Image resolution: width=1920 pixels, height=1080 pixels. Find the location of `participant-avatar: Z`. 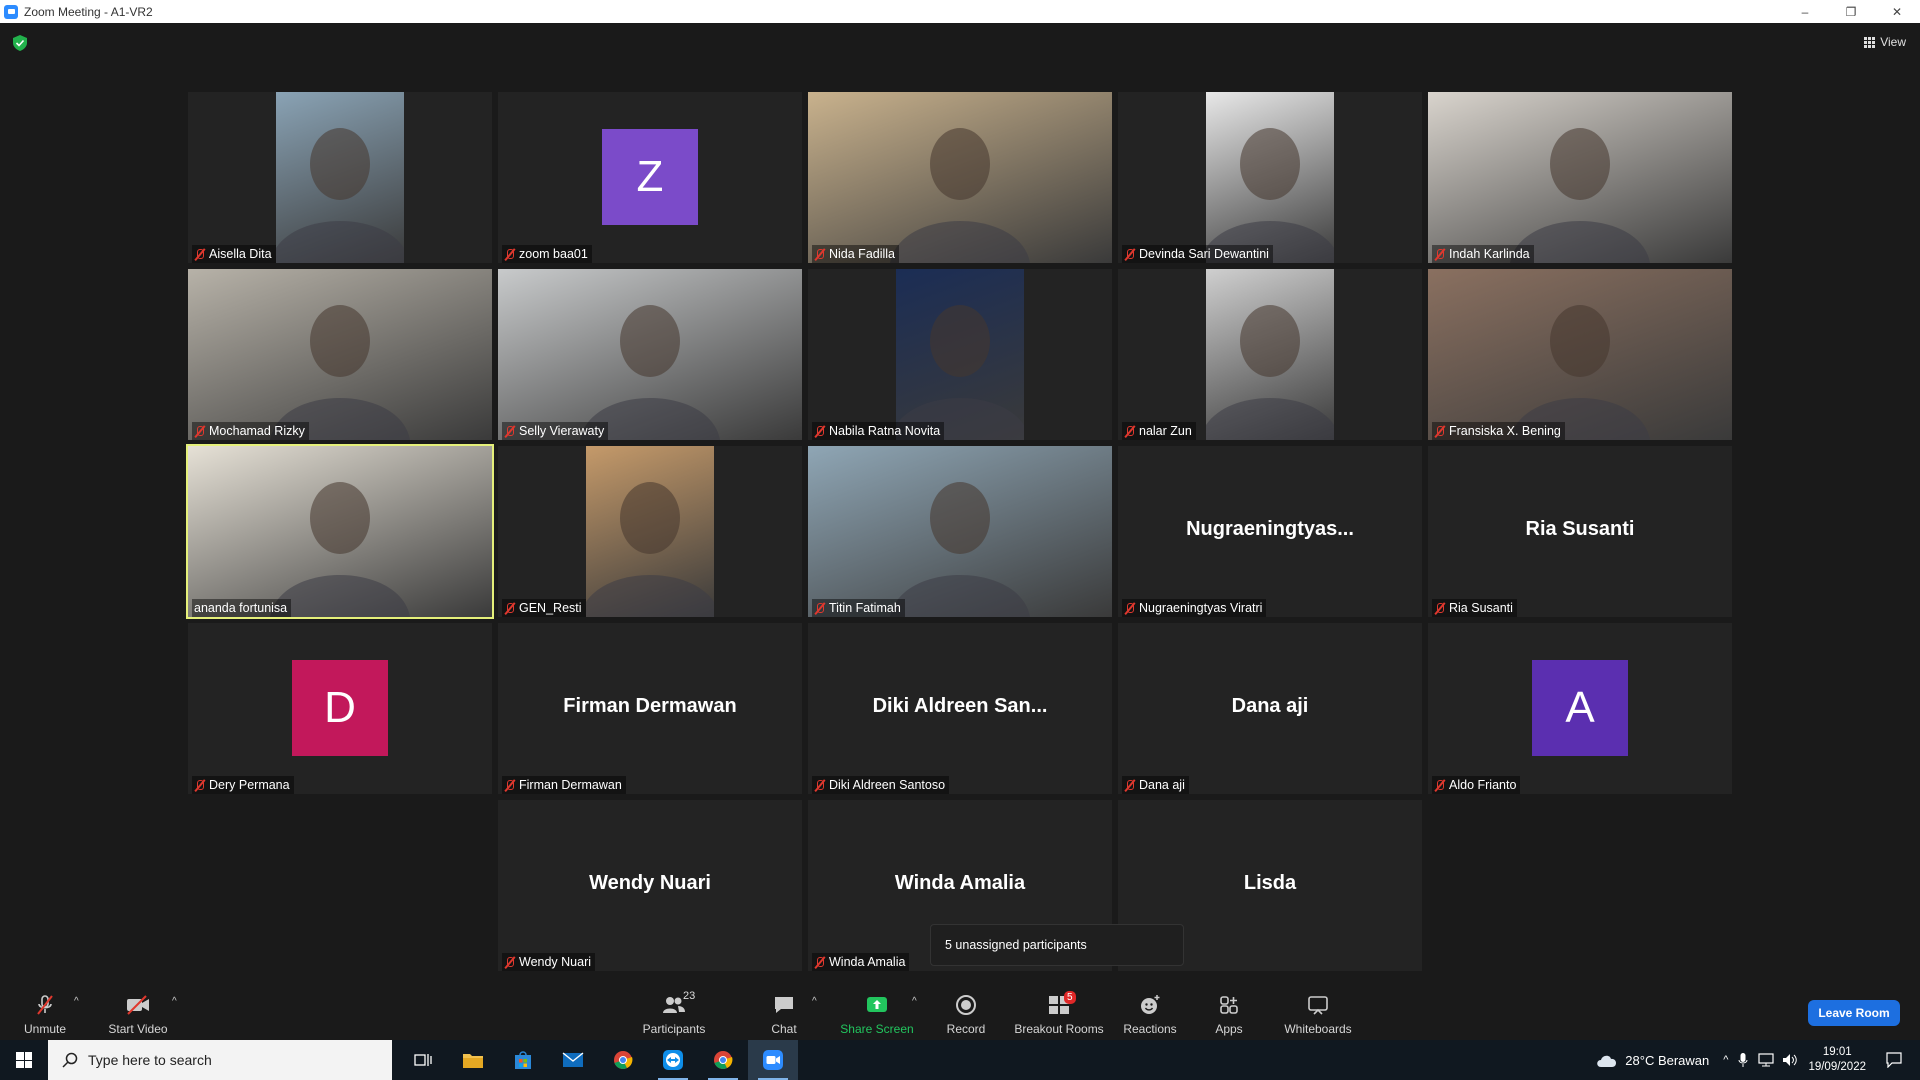

participant-avatar: Z is located at coordinates (650, 177).